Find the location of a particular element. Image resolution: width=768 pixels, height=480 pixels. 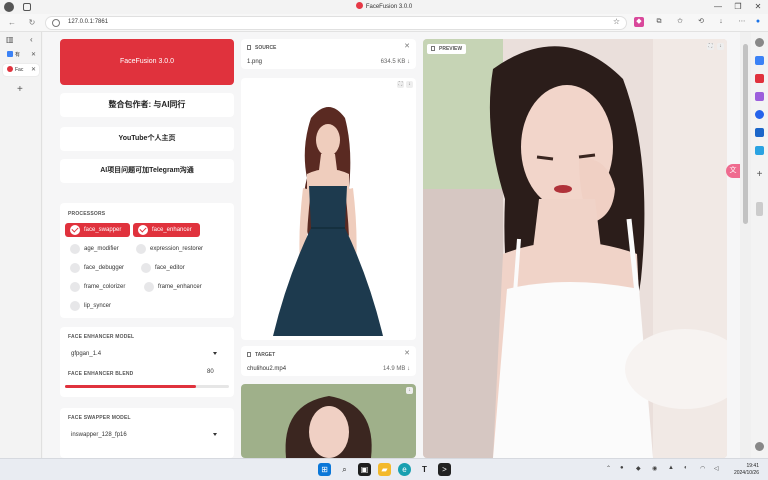

close-window-icon: ✕ is located at coordinates (758, 7).